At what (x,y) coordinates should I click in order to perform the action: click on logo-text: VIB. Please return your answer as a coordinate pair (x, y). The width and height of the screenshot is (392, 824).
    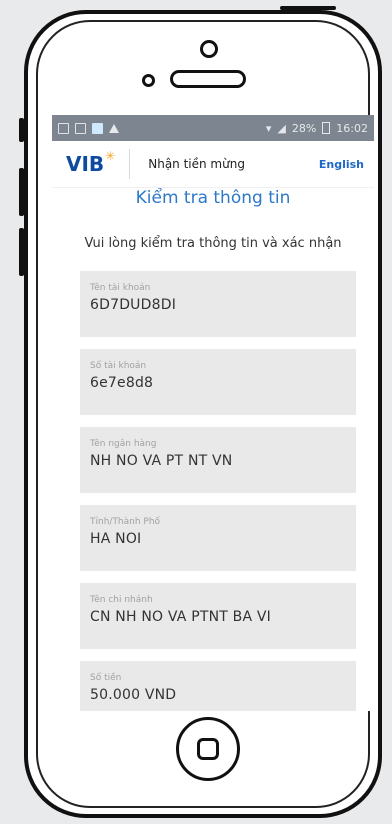
    Looking at the image, I should click on (85, 164).